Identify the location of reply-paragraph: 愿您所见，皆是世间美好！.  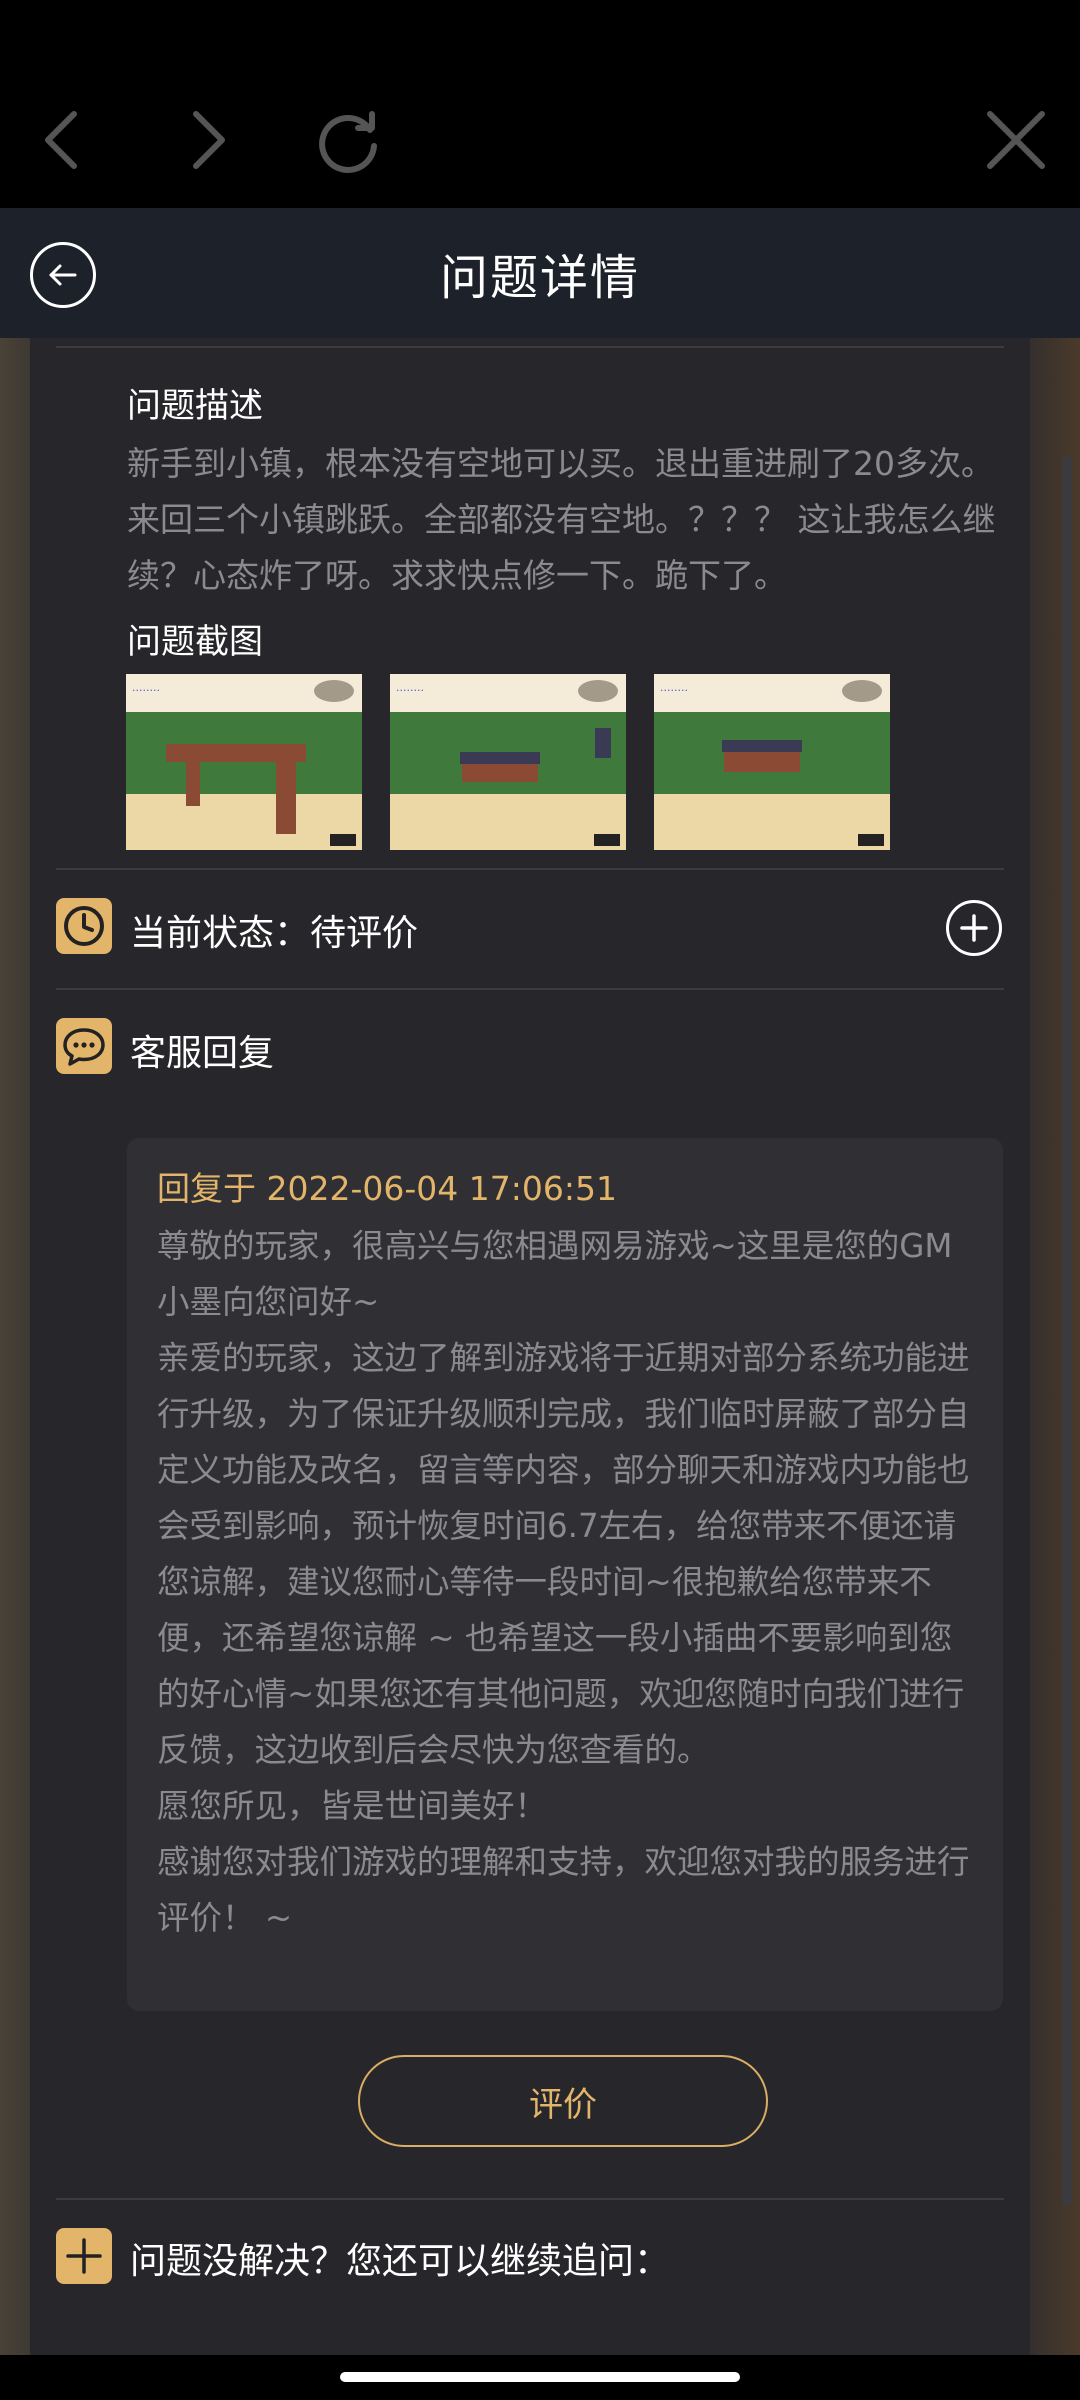
(352, 1806).